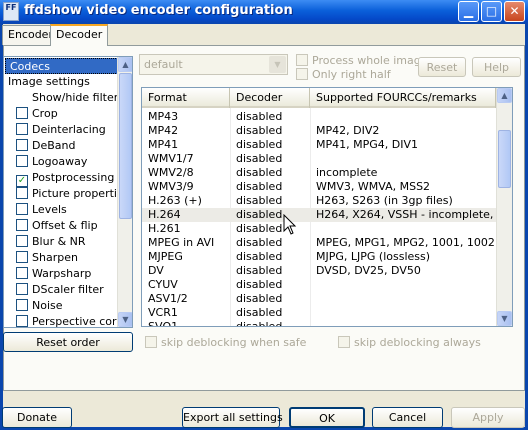 This screenshot has height=430, width=528. I want to click on filter-item-label: Image settings, so click(49, 81).